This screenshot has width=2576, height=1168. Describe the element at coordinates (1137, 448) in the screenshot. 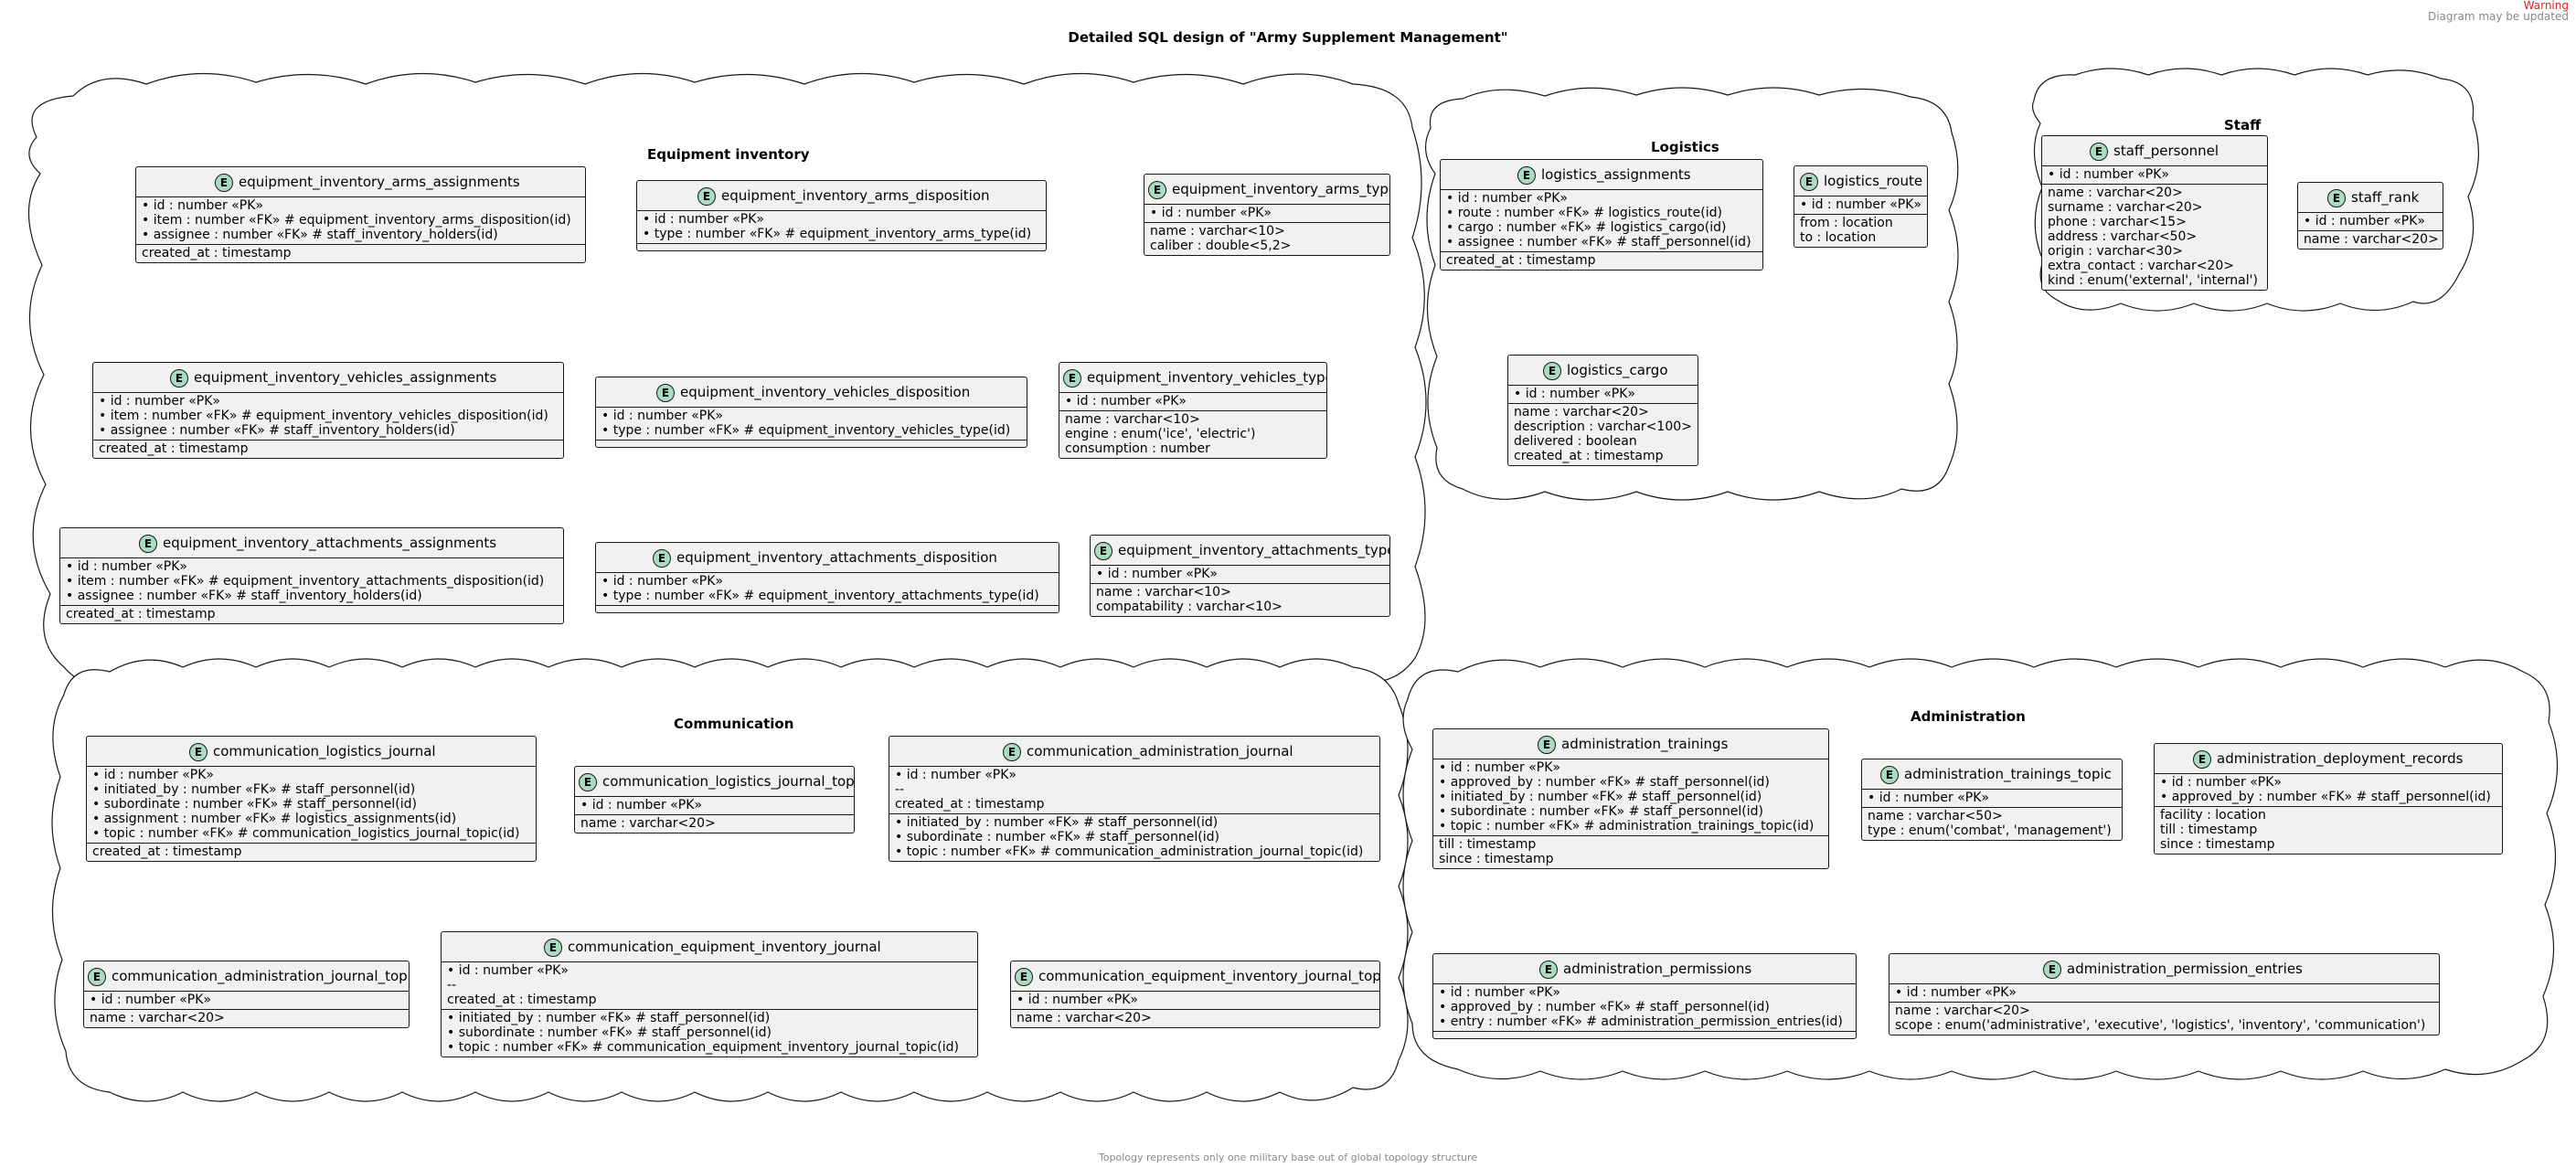

I see `entity-attribute: consumption : number` at that location.